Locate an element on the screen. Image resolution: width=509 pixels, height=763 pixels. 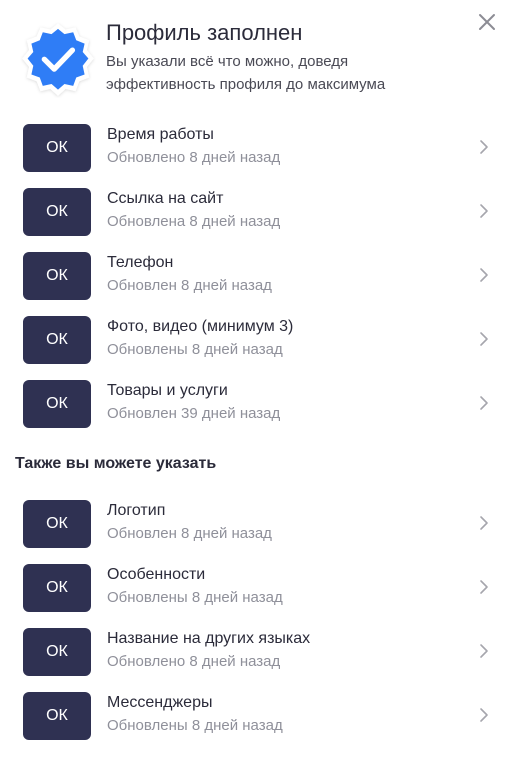
section-heading: Также вы можете указать is located at coordinates (116, 463).